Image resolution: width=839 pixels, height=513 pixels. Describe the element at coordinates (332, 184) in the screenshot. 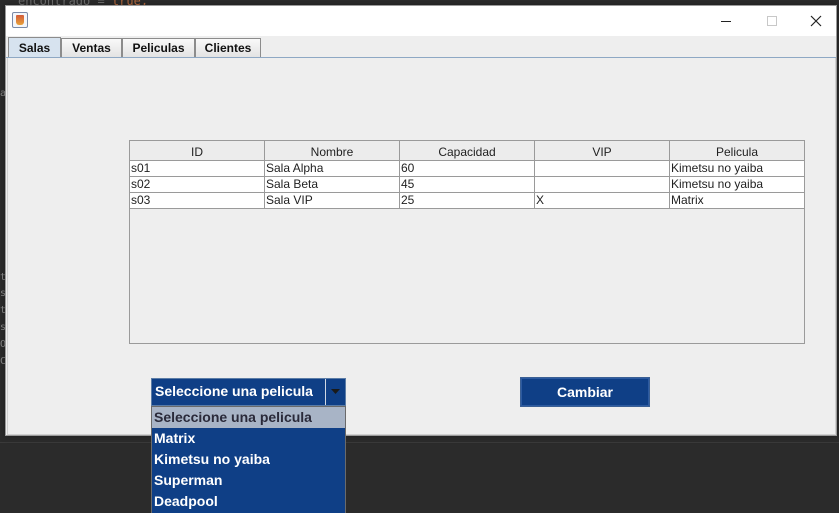

I see `cell-nombre: Sala Beta` at that location.